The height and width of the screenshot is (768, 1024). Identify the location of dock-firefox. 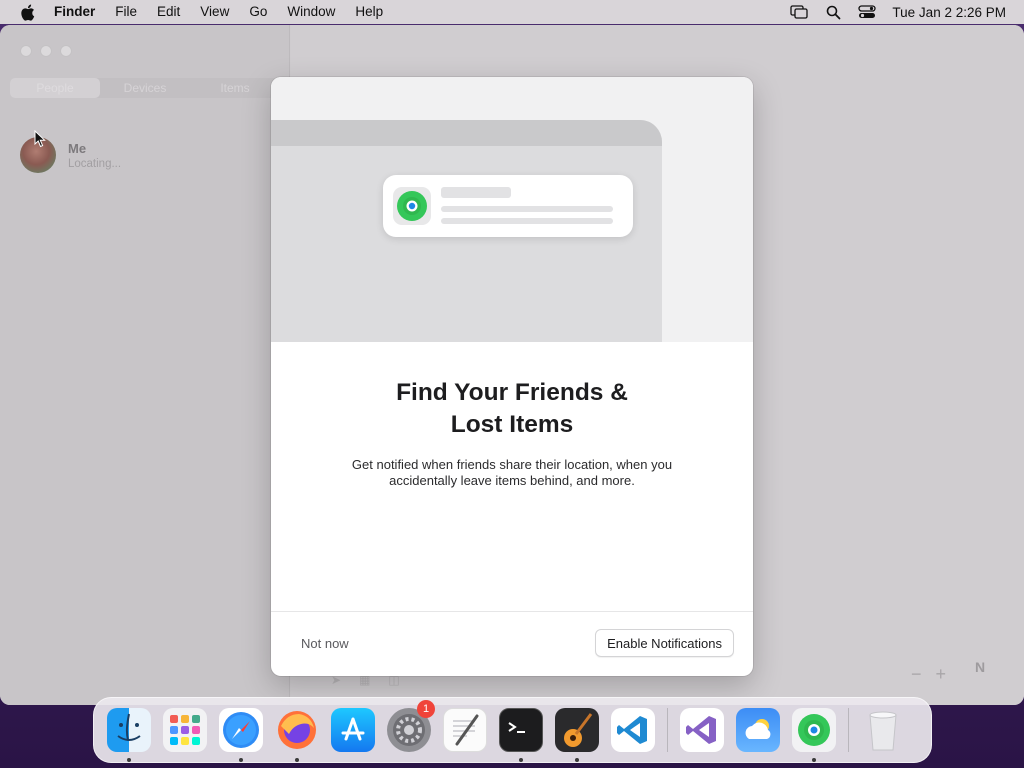
(297, 732).